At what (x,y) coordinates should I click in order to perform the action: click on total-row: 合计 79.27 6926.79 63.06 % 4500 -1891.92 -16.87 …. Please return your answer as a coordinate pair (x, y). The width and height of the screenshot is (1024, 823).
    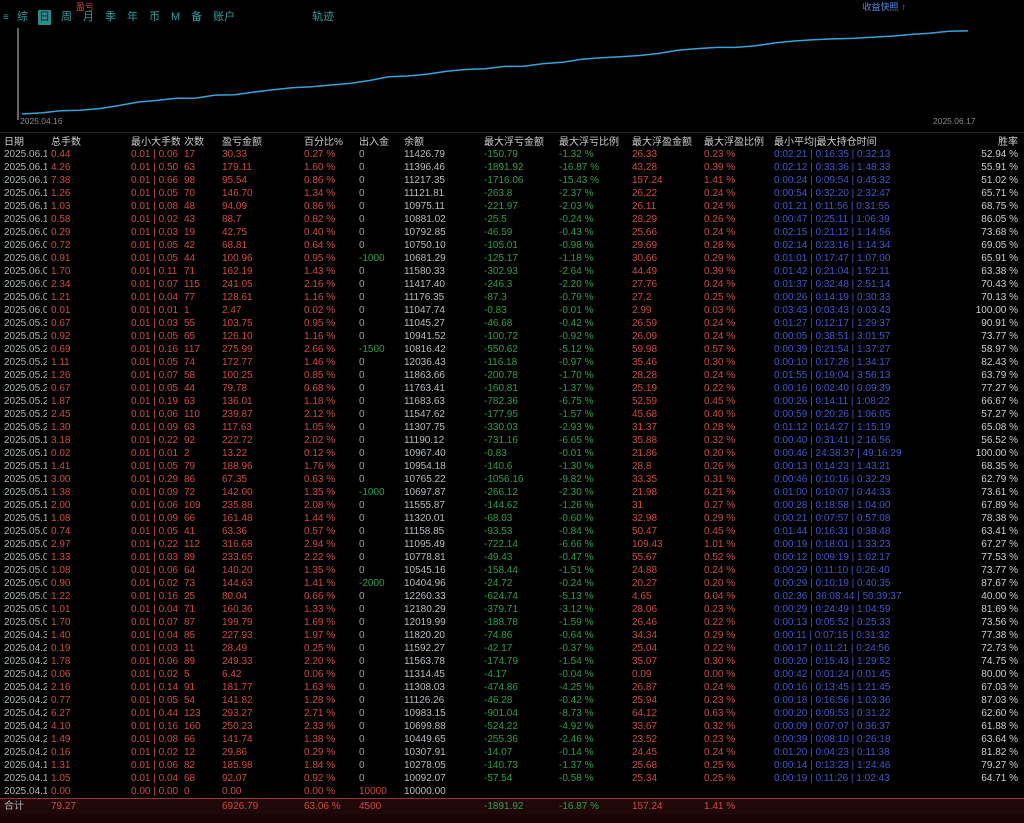
    Looking at the image, I should click on (512, 806).